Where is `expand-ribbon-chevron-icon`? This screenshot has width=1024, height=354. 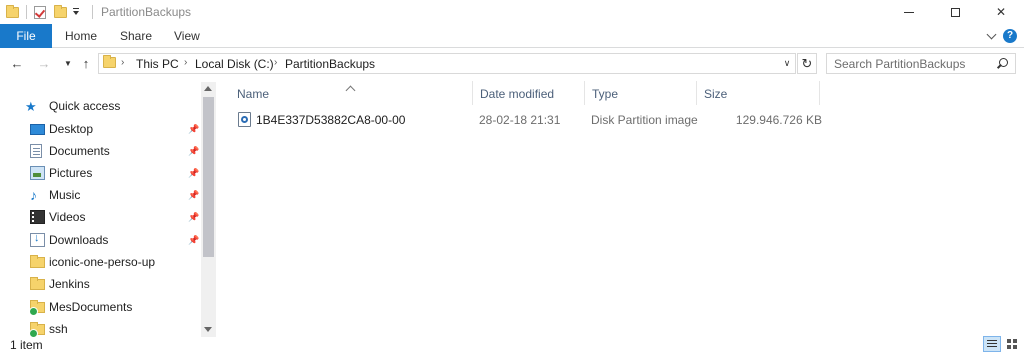
expand-ribbon-chevron-icon is located at coordinates (991, 34).